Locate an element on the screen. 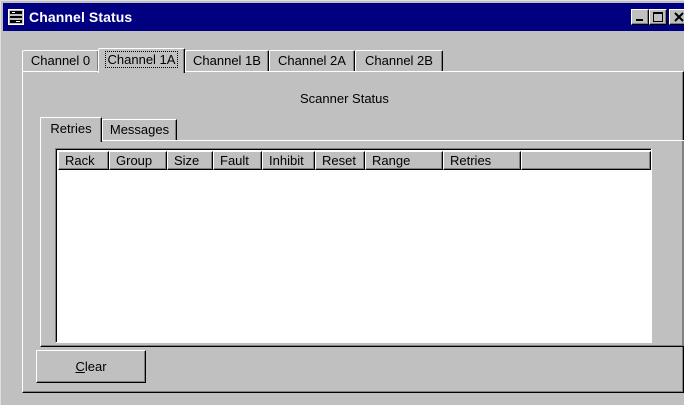  column-header-fault: Fault is located at coordinates (237, 160).